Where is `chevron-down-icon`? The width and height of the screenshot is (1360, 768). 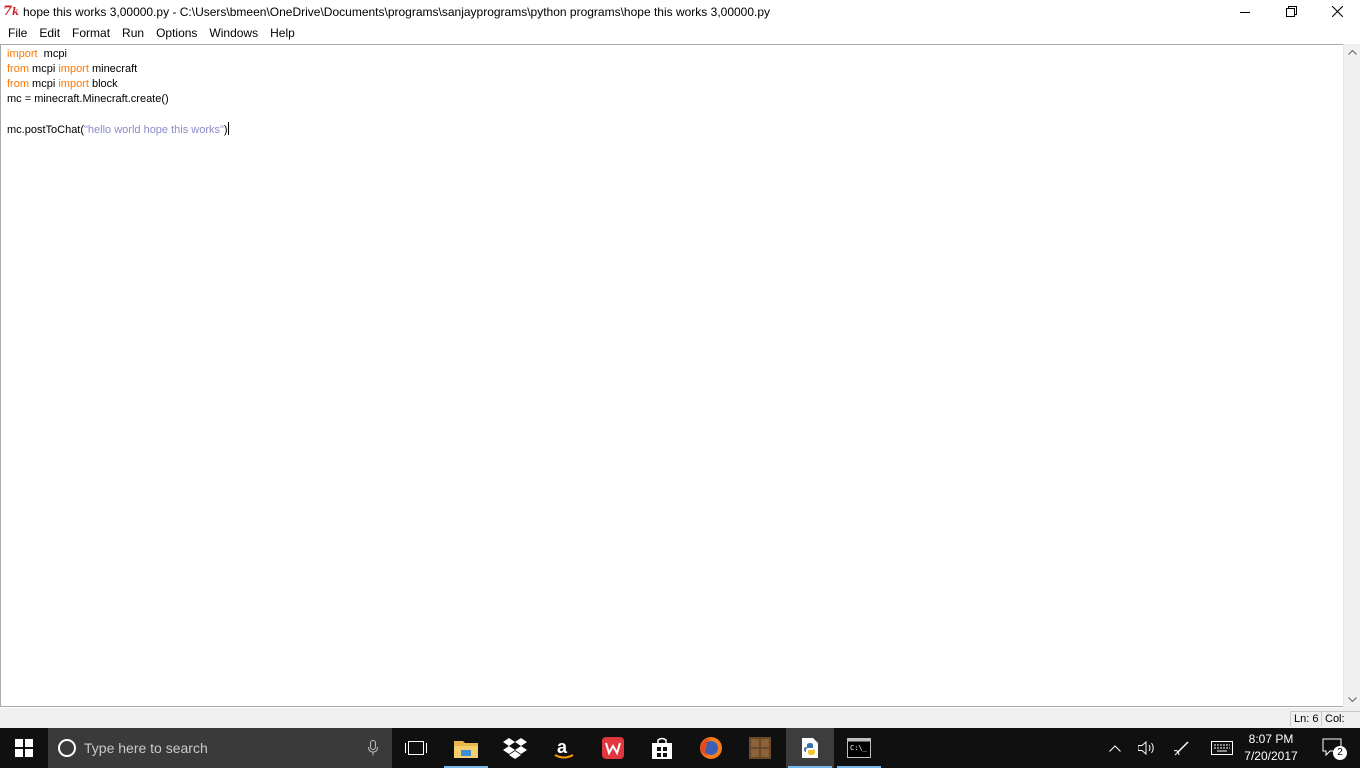 chevron-down-icon is located at coordinates (1352, 699).